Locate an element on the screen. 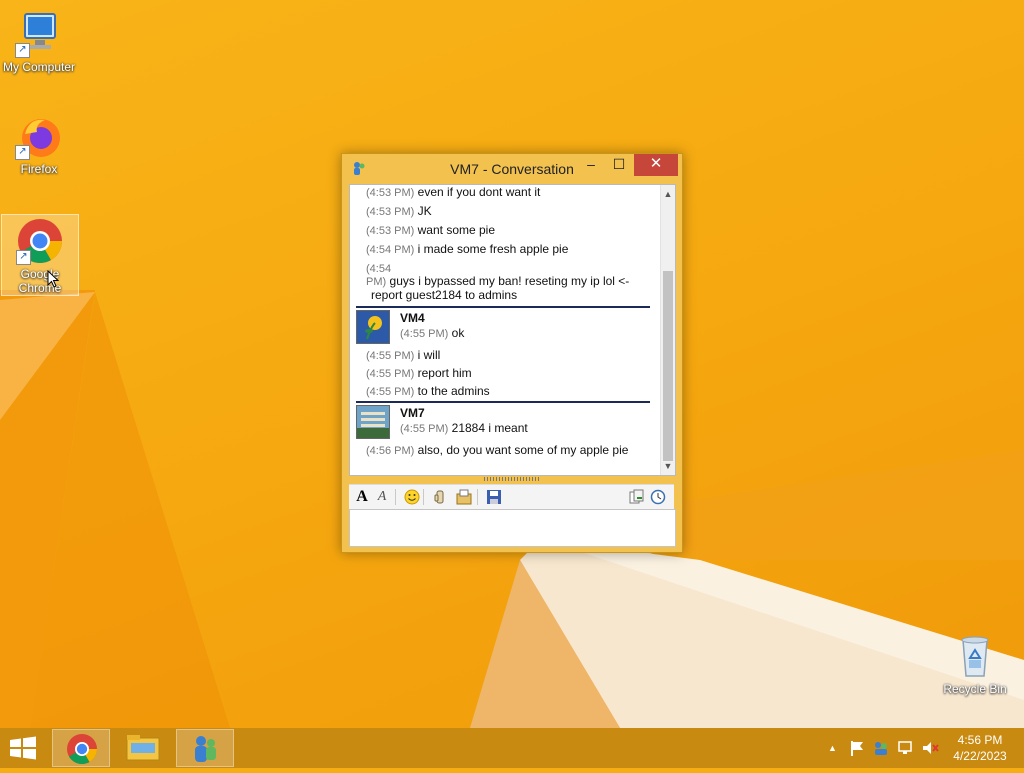 The height and width of the screenshot is (773, 1024). message-line: (4:54 is located at coordinates (378, 268).